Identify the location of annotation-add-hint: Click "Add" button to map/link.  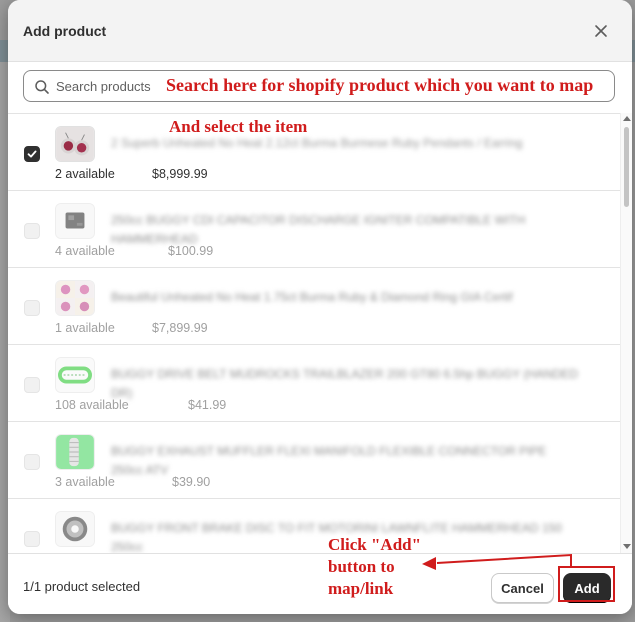
(375, 566).